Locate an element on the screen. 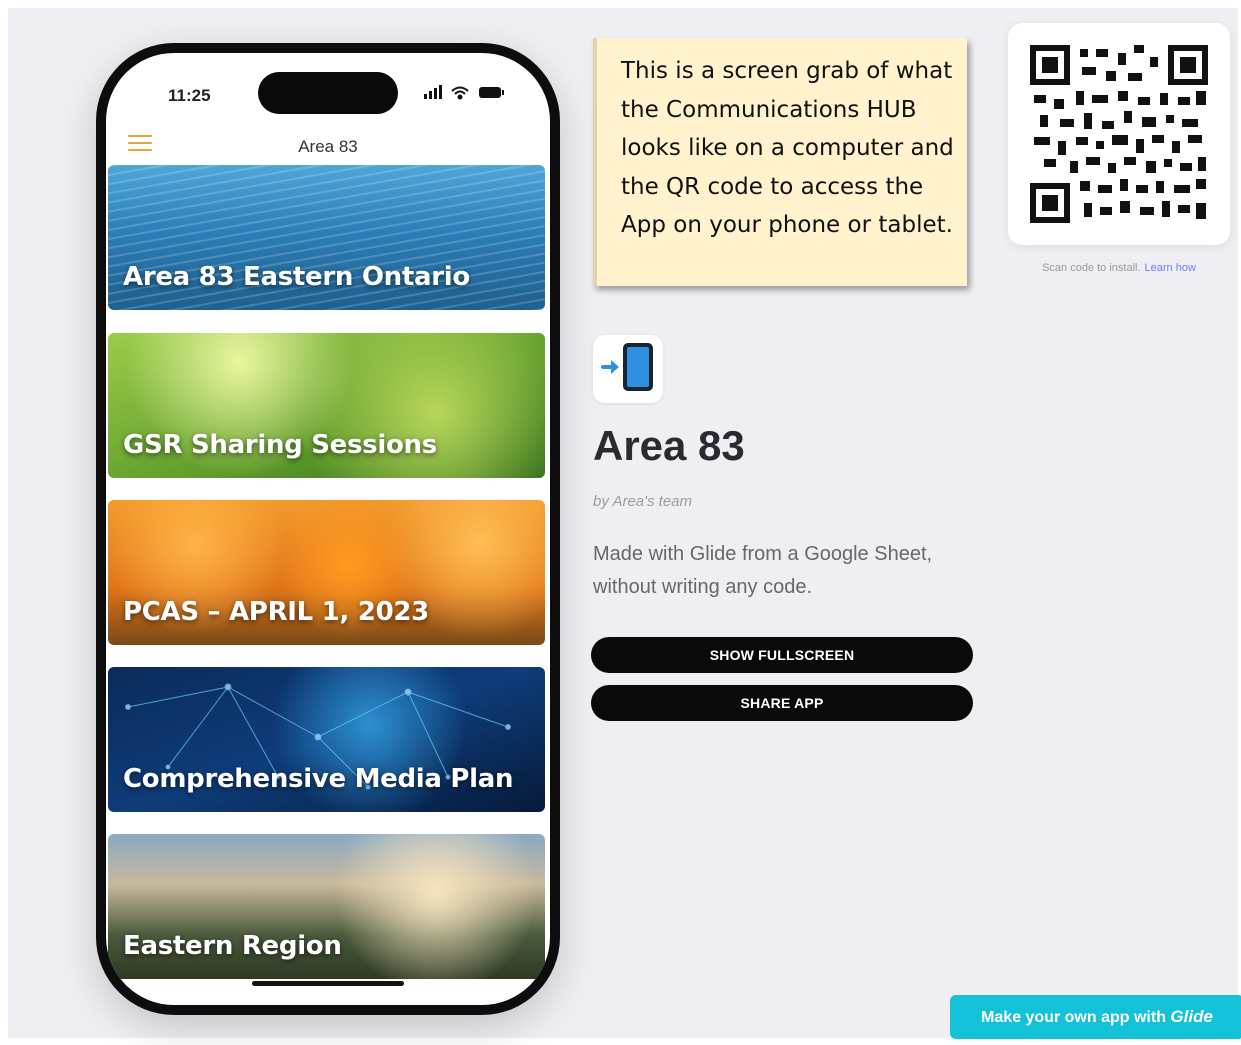  home-indicator is located at coordinates (328, 983).